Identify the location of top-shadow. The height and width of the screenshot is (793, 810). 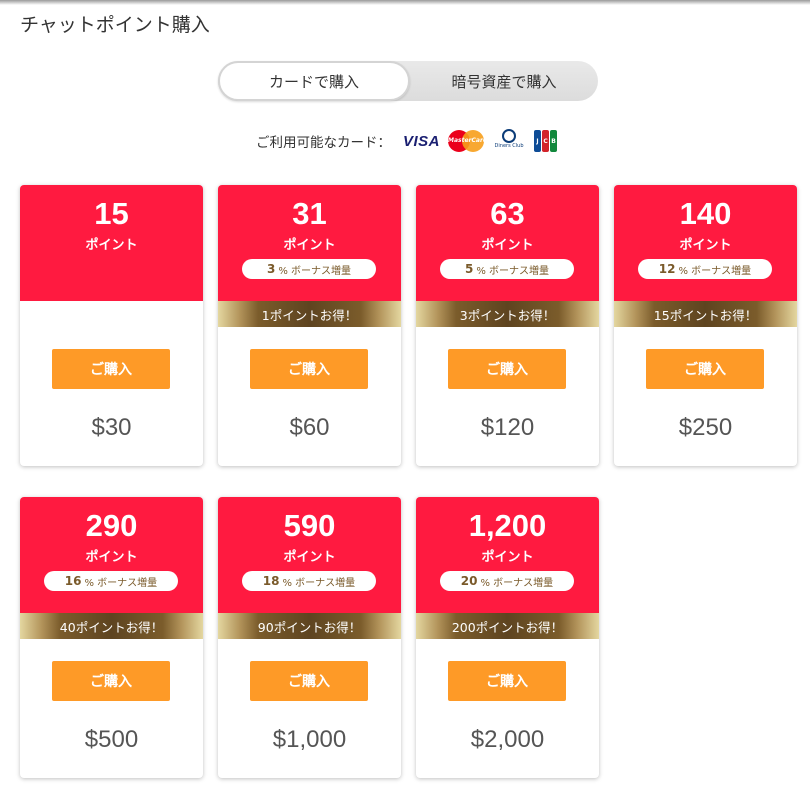
(405, 2).